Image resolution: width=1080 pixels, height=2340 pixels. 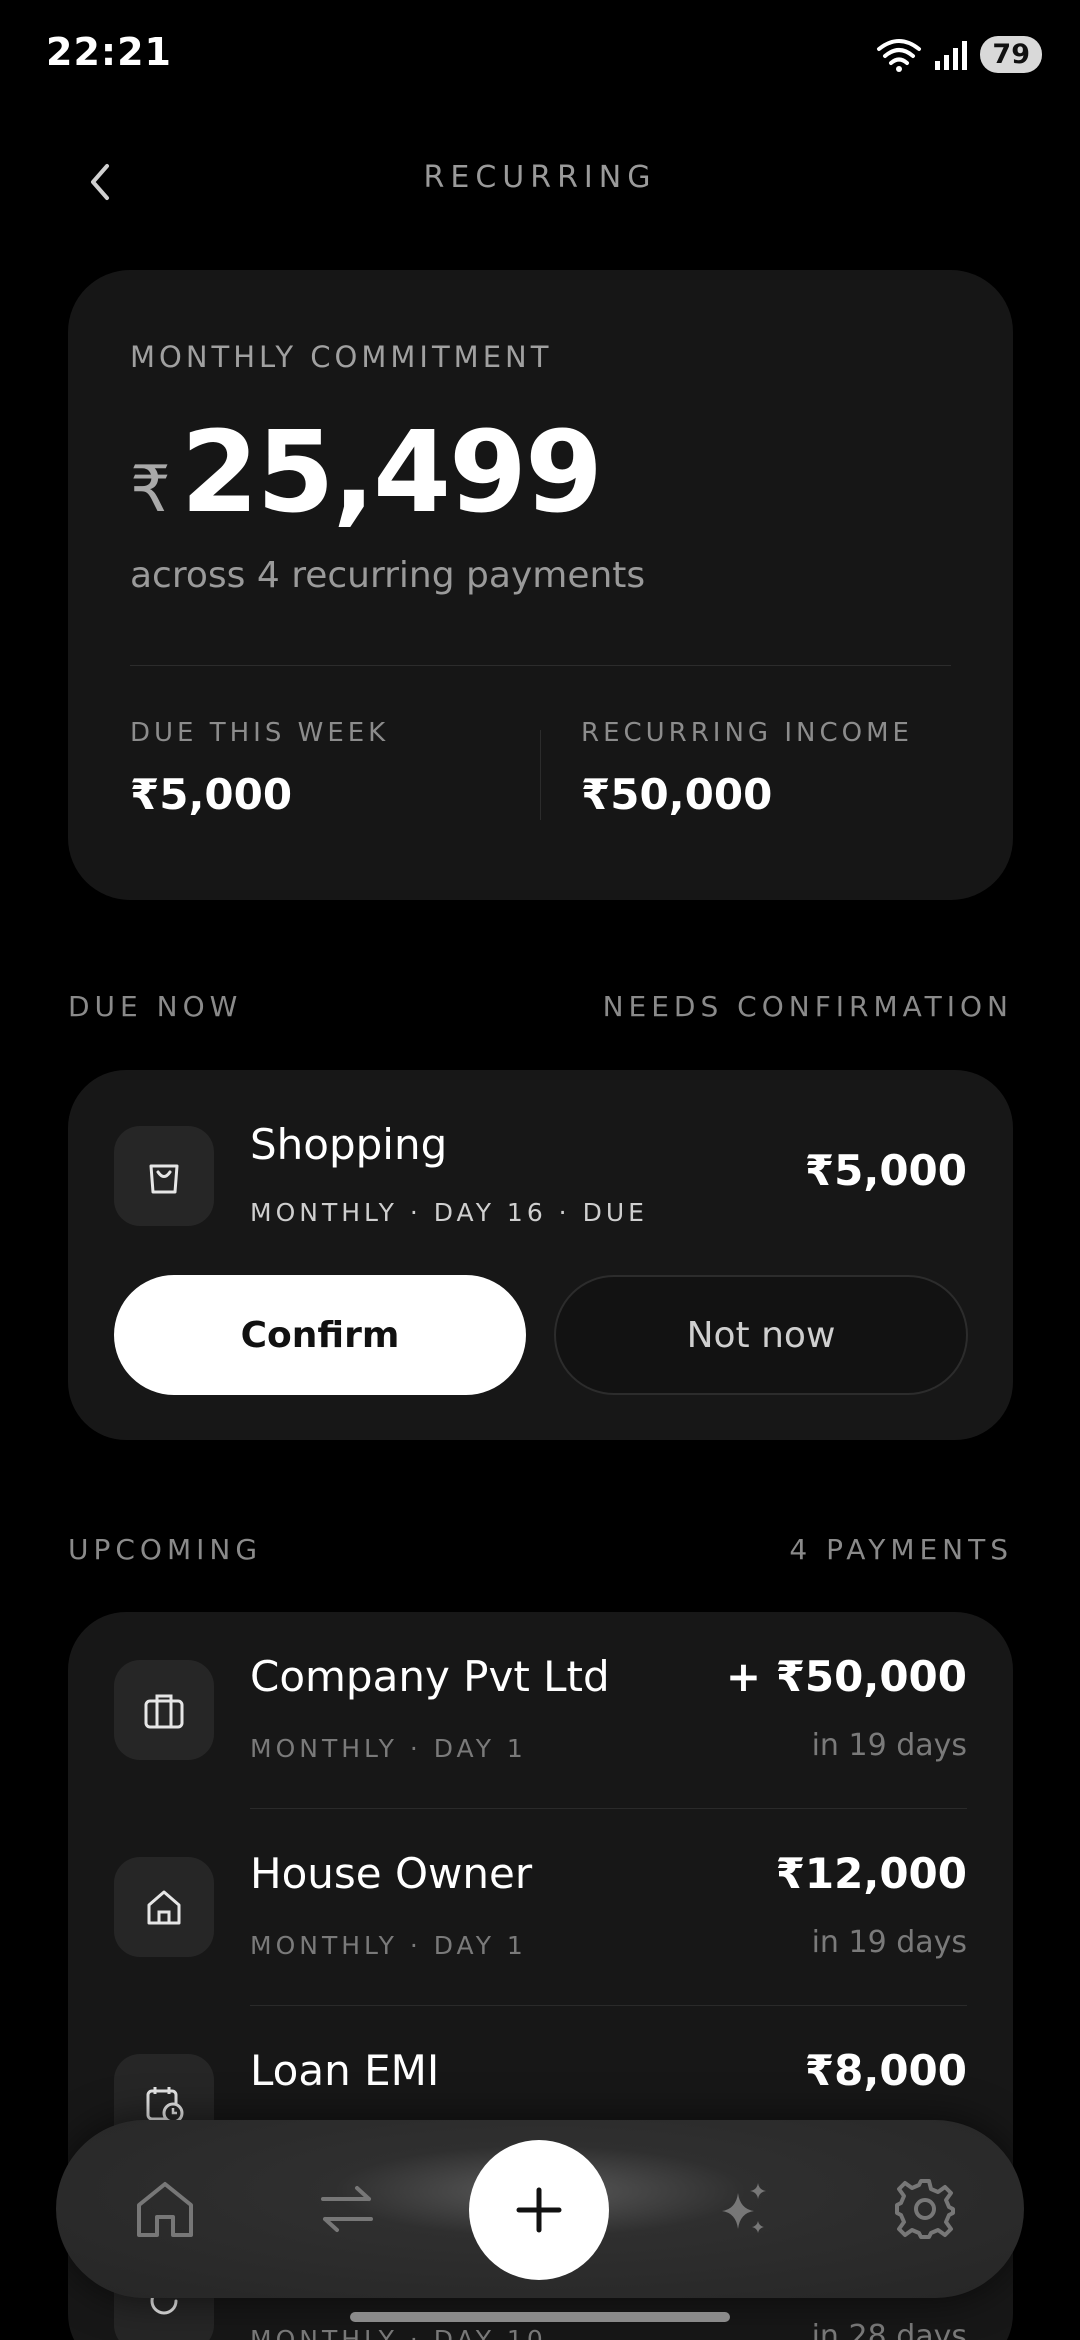 I want to click on add-button, so click(x=539, y=2210).